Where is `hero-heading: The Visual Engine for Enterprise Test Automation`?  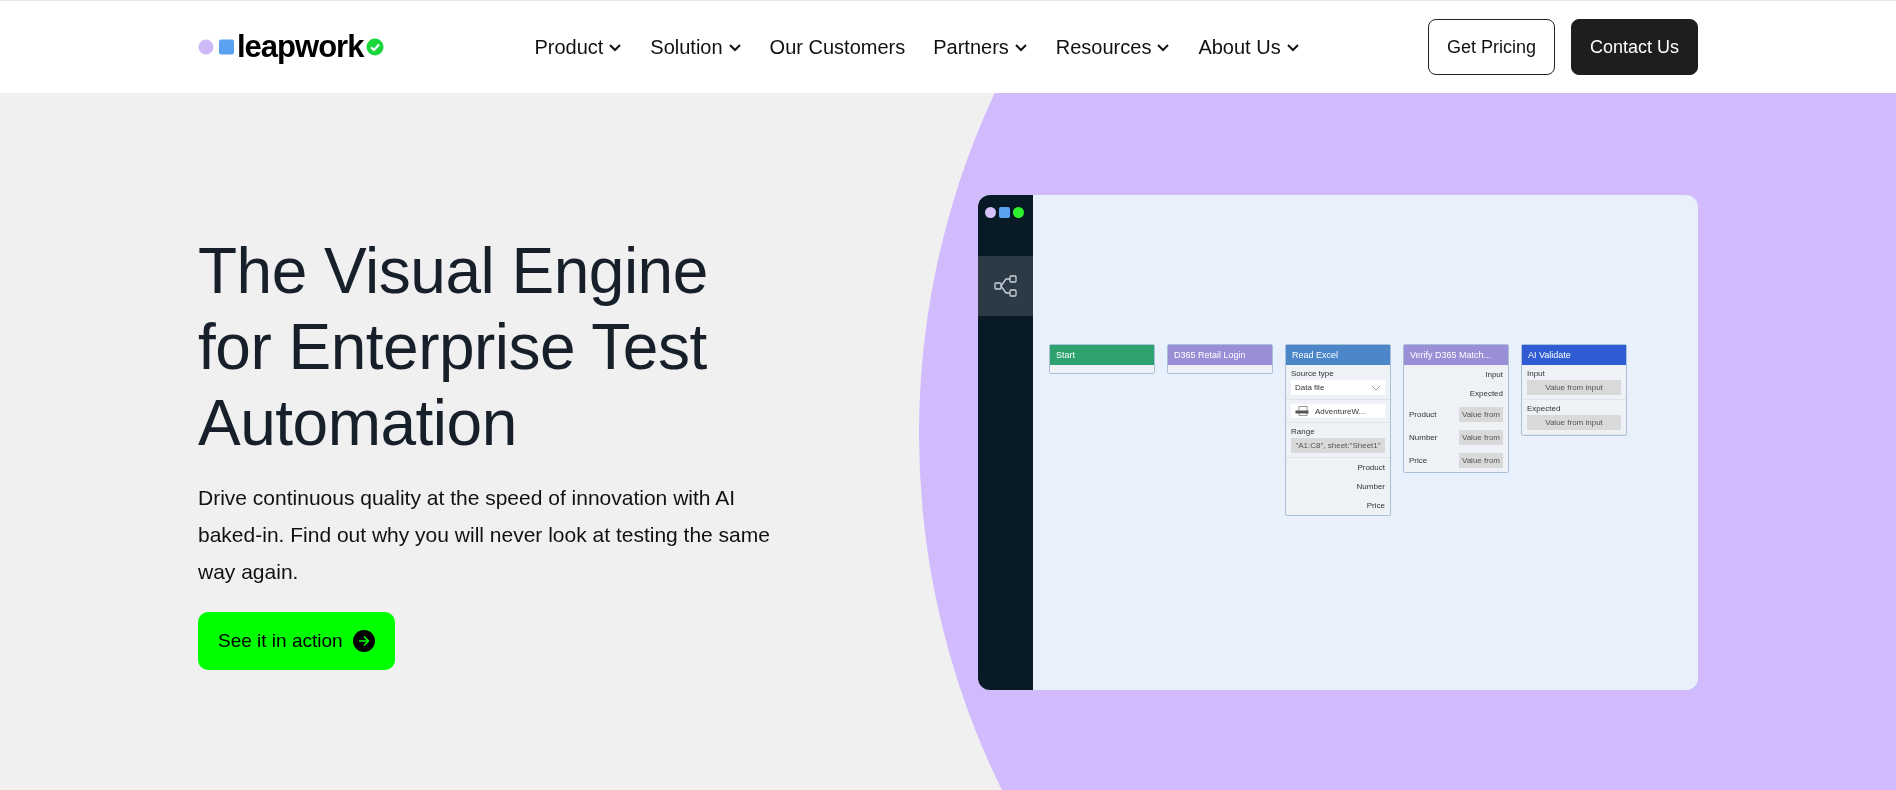 hero-heading: The Visual Engine for Enterprise Test Automation is located at coordinates (453, 347).